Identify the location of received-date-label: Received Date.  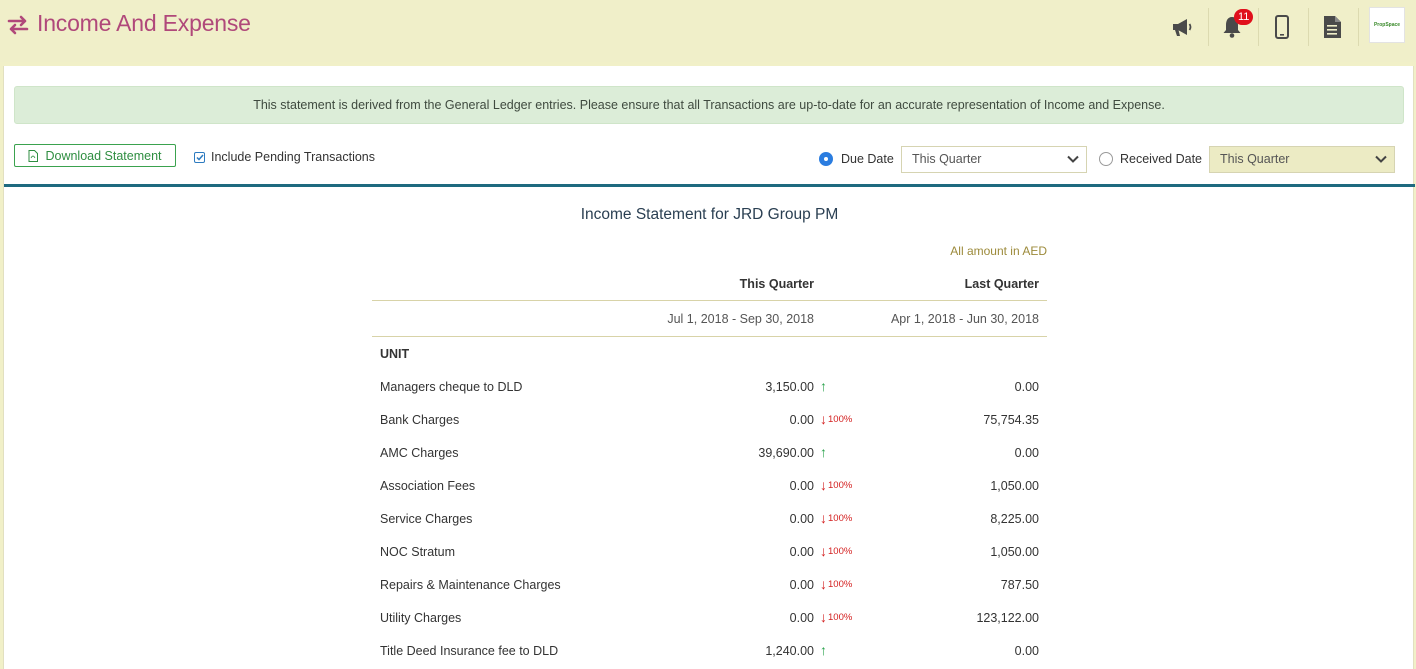
(1161, 159).